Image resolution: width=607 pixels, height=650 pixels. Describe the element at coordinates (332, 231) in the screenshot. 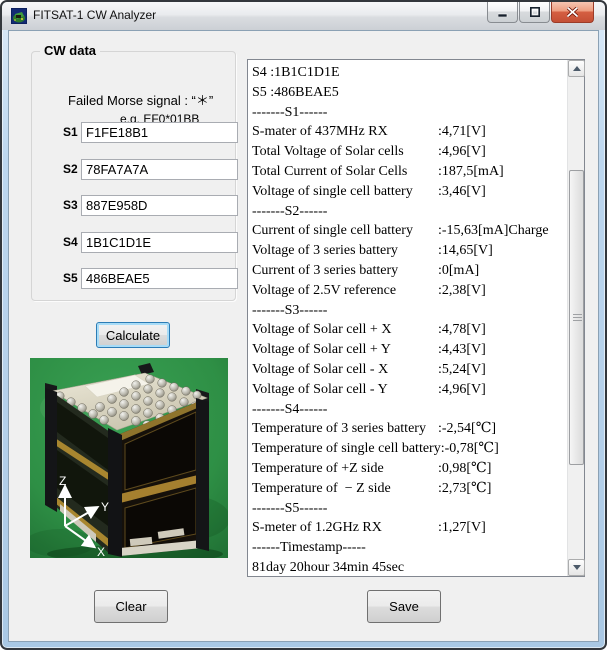

I see `output-line-label: Current of single cell battery` at that location.